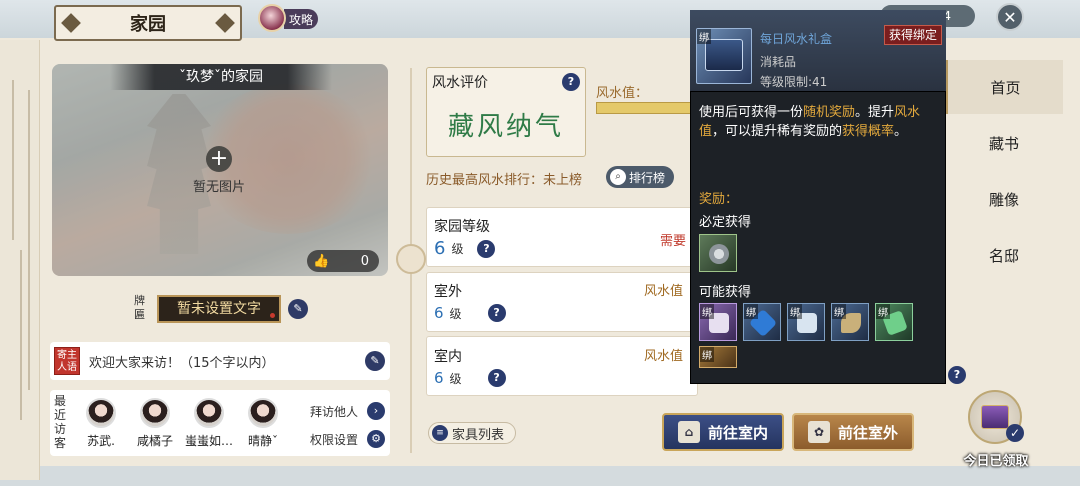 This screenshot has width=1080, height=486. I want to click on fengshui-rank-text: 历史最高风水排行：未上榜, so click(504, 180).